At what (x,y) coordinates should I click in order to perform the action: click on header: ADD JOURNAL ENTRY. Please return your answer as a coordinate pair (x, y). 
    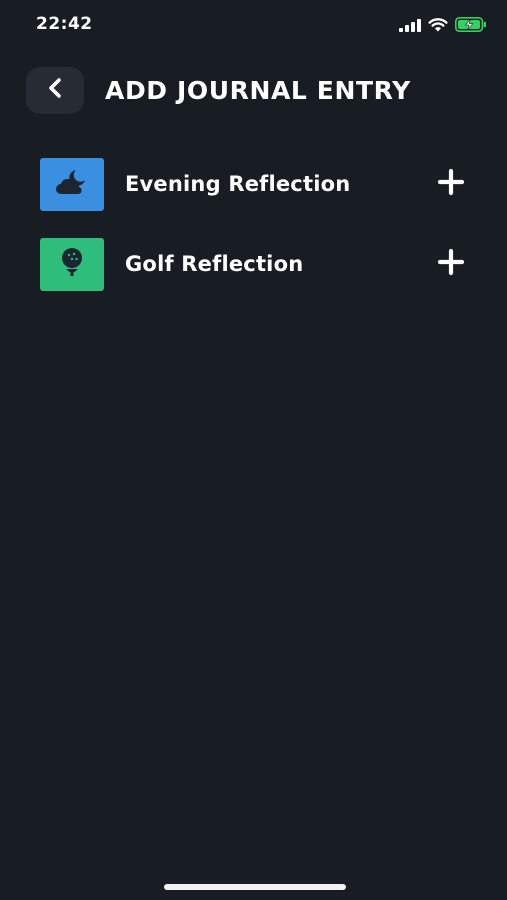
    Looking at the image, I should click on (256, 90).